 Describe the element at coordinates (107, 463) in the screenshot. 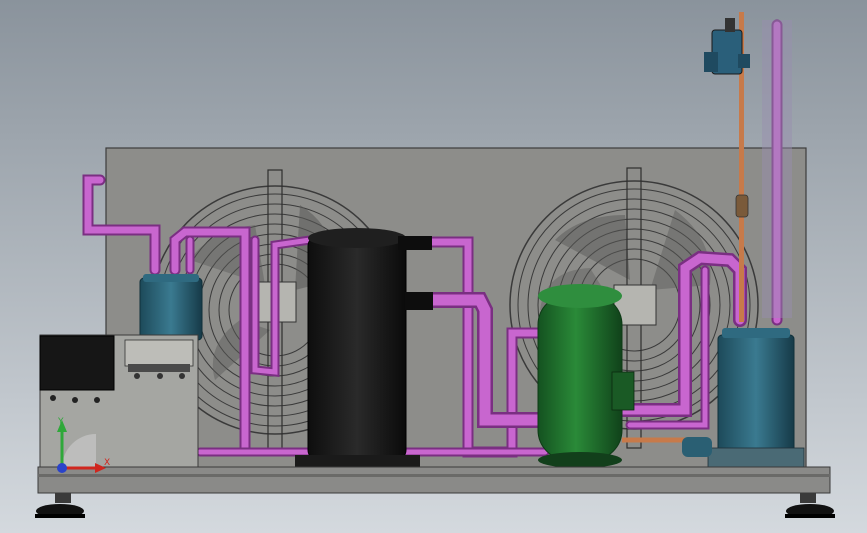

I see `axis-x-label: X` at that location.